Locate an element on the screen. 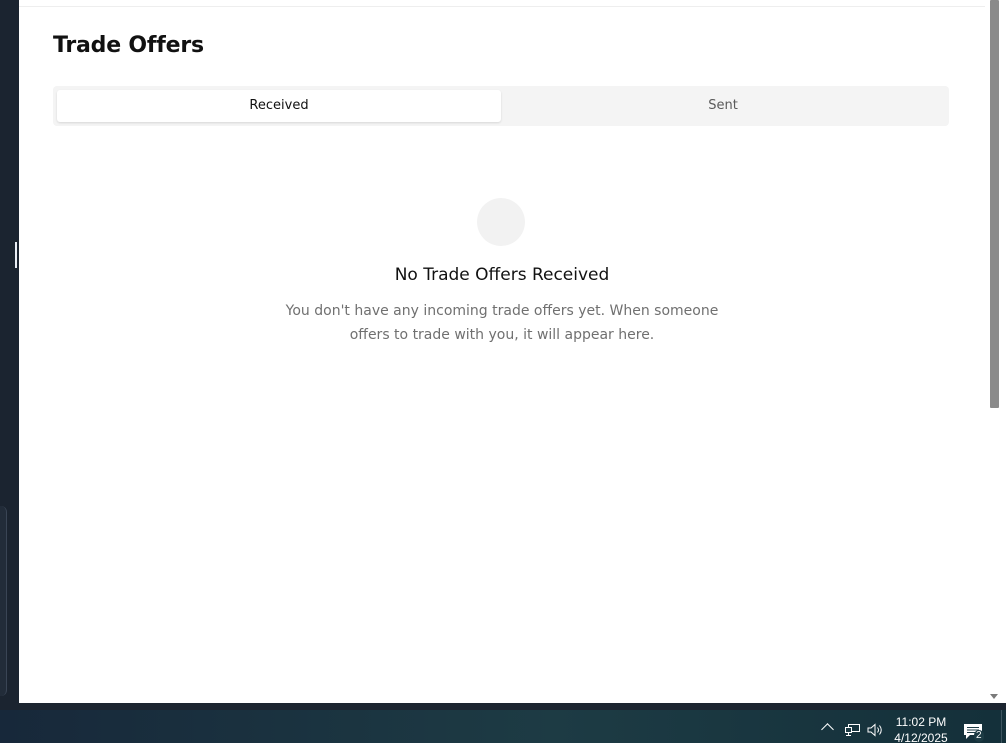  vertical-scrollbar is located at coordinates (995, 351).